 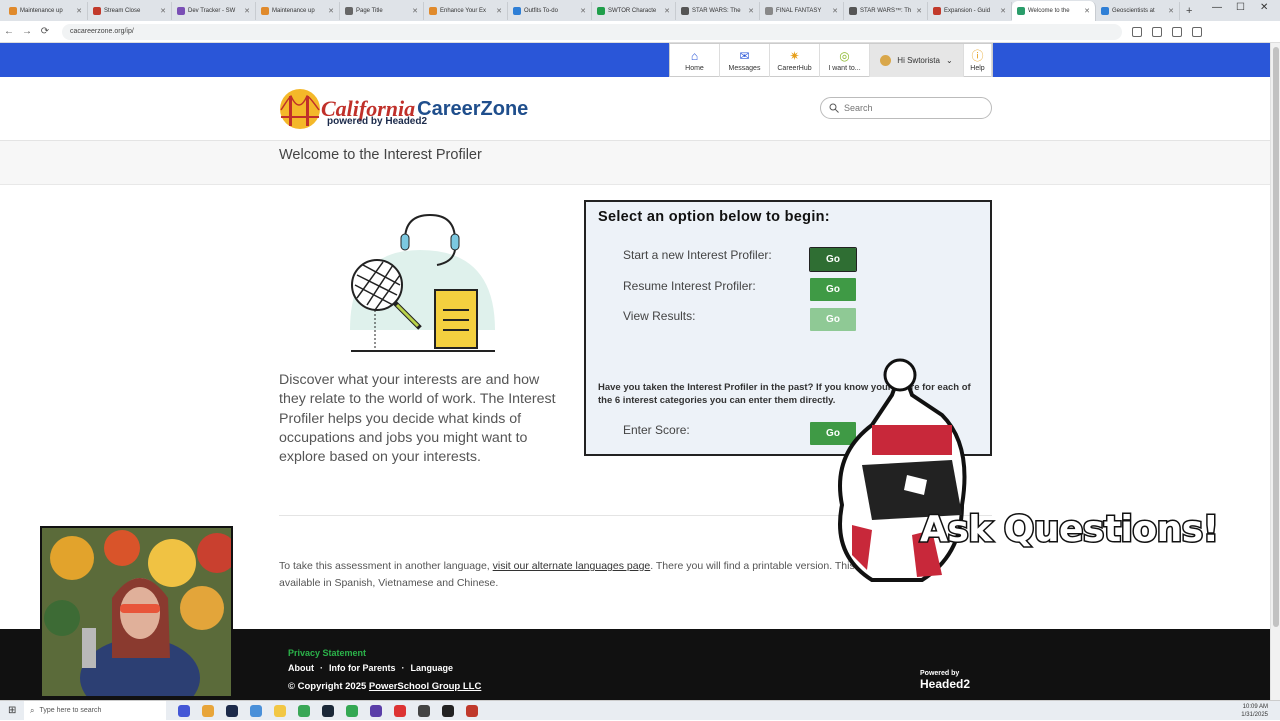 I want to click on nav-item: ⌂ Home, so click(x=695, y=60).